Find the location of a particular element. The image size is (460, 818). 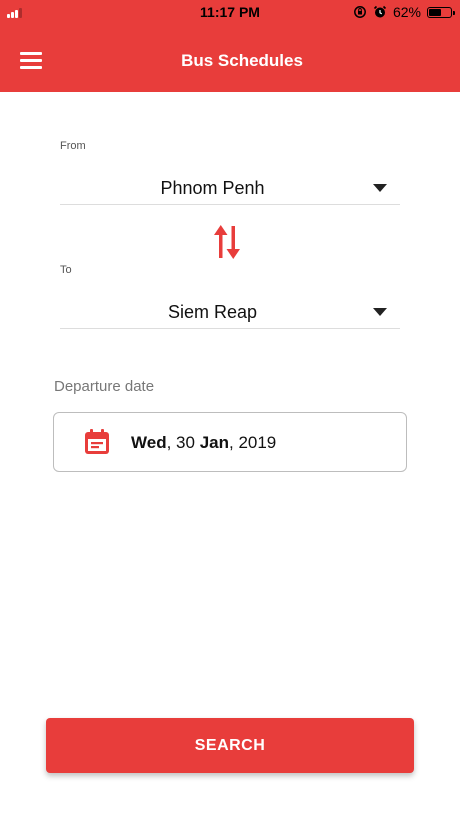

orientation-lock-icon is located at coordinates (360, 12).